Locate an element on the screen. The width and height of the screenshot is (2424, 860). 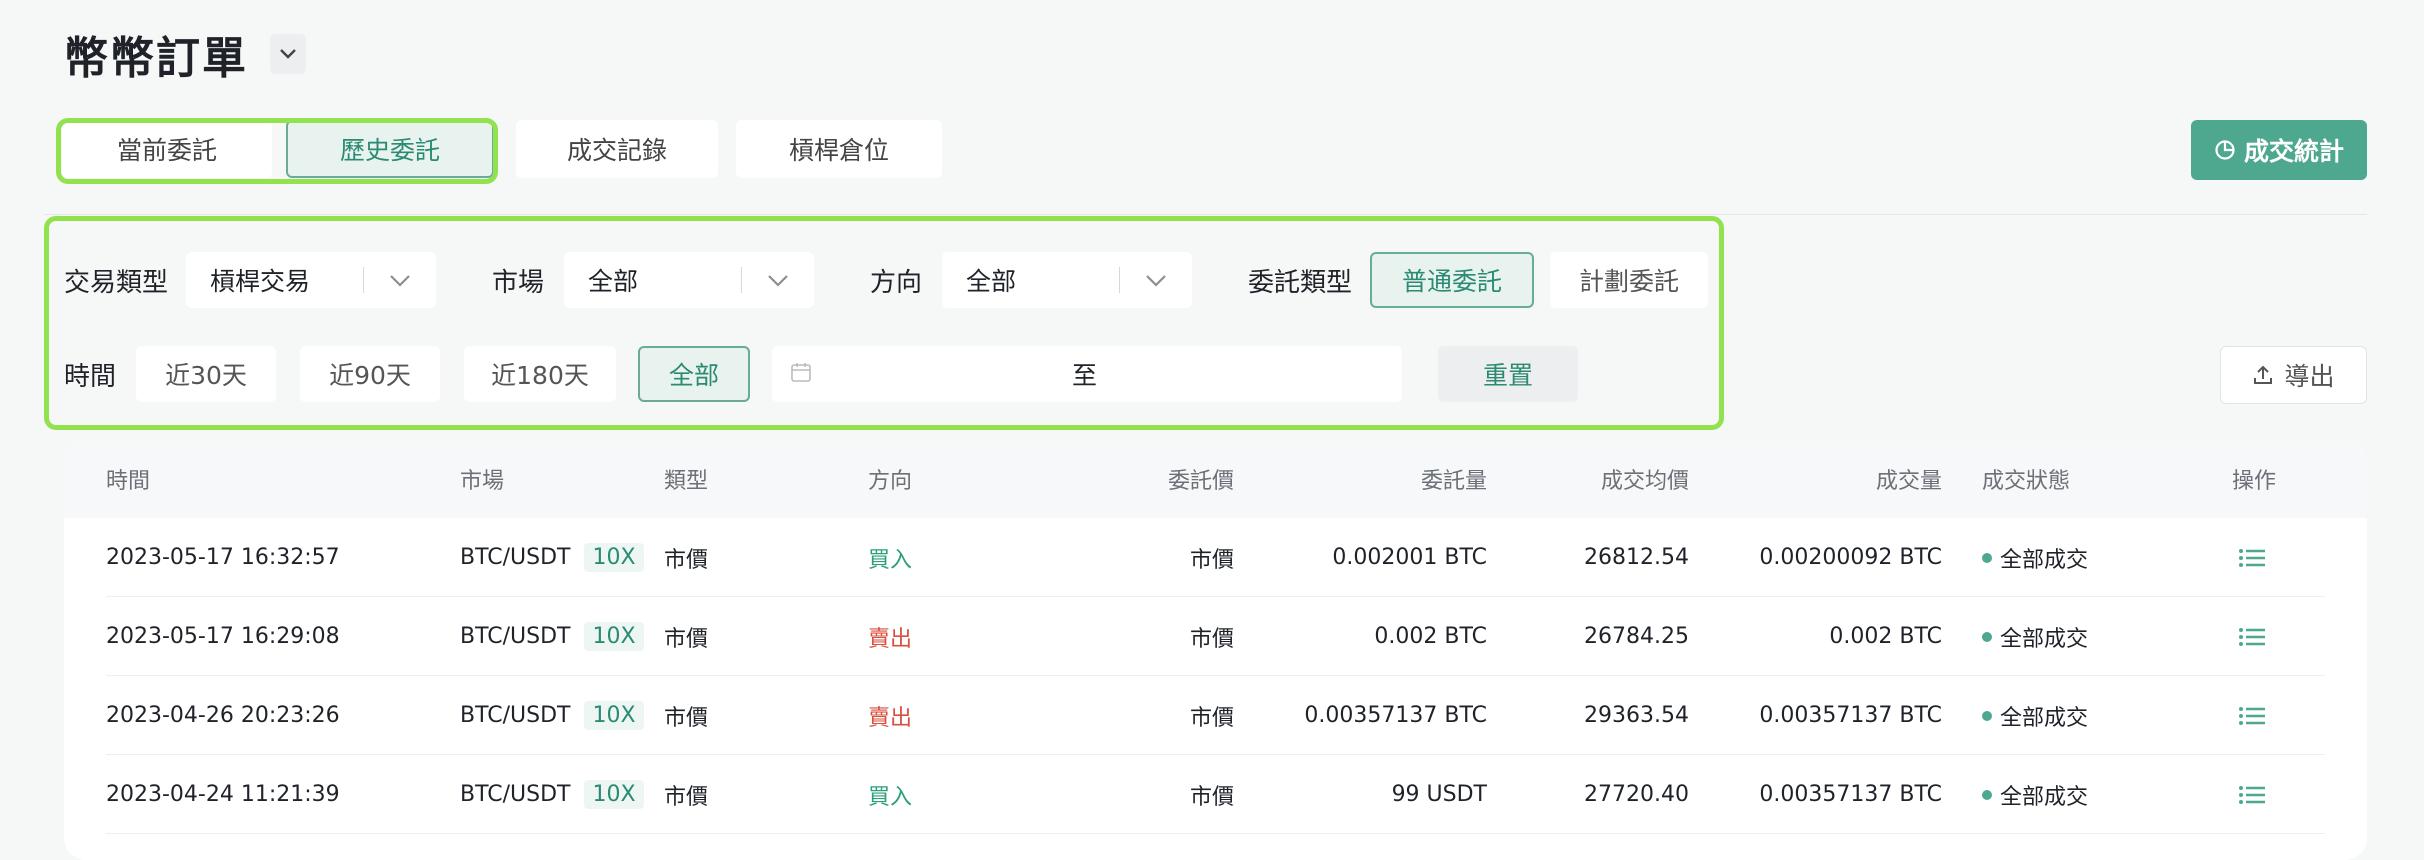
trade-type-label: 交易類型 is located at coordinates (116, 282).